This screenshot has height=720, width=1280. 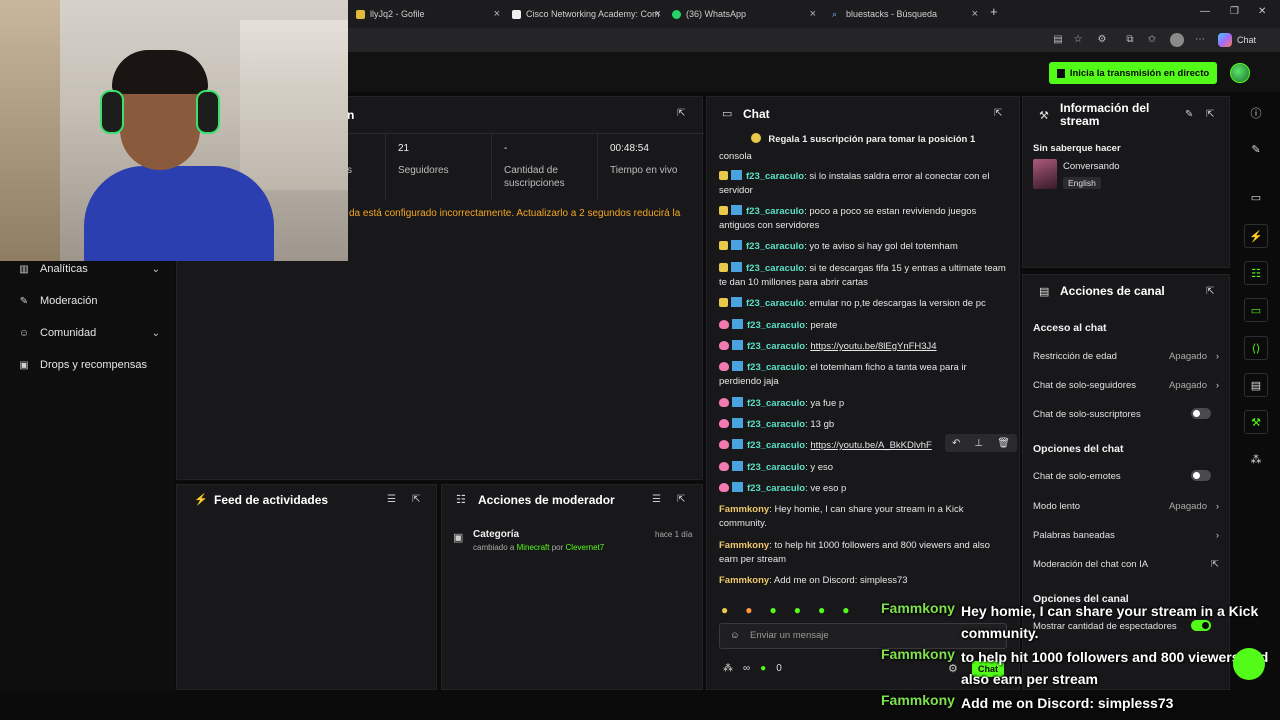 I want to click on chat-icon: ▭, so click(x=1256, y=310).